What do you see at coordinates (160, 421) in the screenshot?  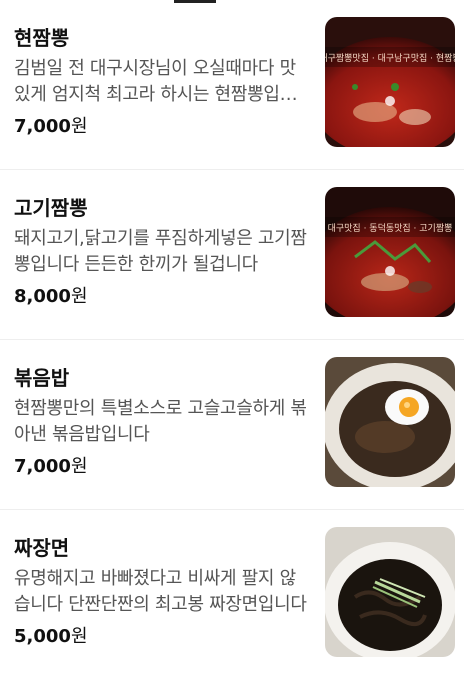 I see `menu-item-description: 현짬뽕만의 특별소스로 고슬고슬하게 볶아낸 볶음밥입니다` at bounding box center [160, 421].